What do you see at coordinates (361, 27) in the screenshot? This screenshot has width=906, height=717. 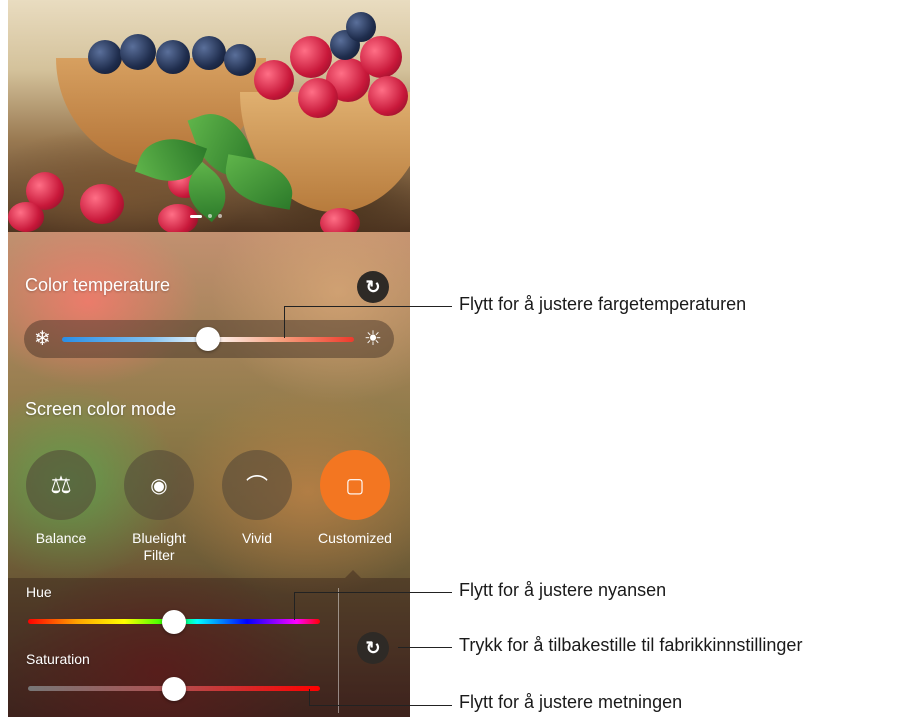 I see `blackberry-image` at bounding box center [361, 27].